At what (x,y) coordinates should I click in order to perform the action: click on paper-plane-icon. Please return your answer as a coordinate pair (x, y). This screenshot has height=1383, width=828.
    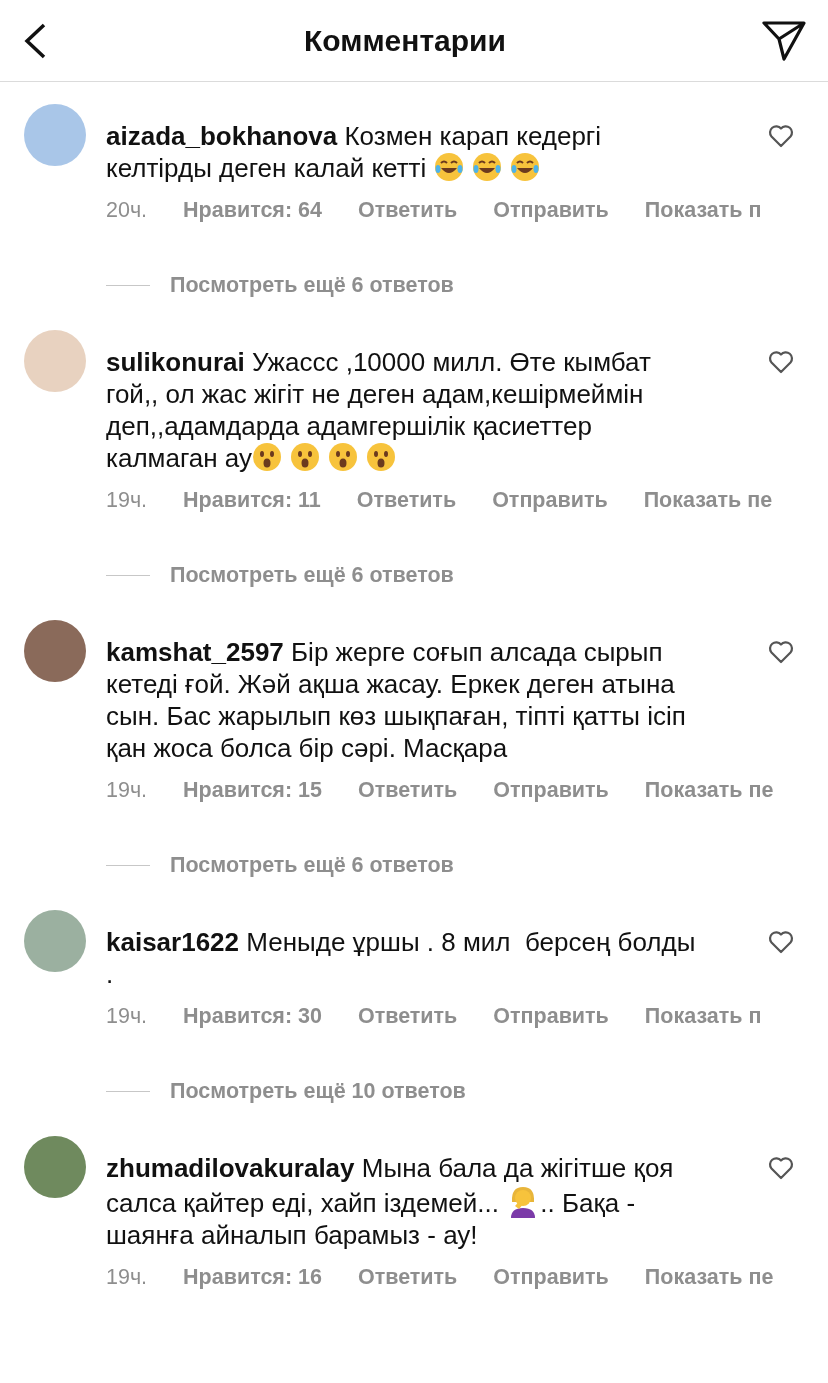
    Looking at the image, I should click on (784, 40).